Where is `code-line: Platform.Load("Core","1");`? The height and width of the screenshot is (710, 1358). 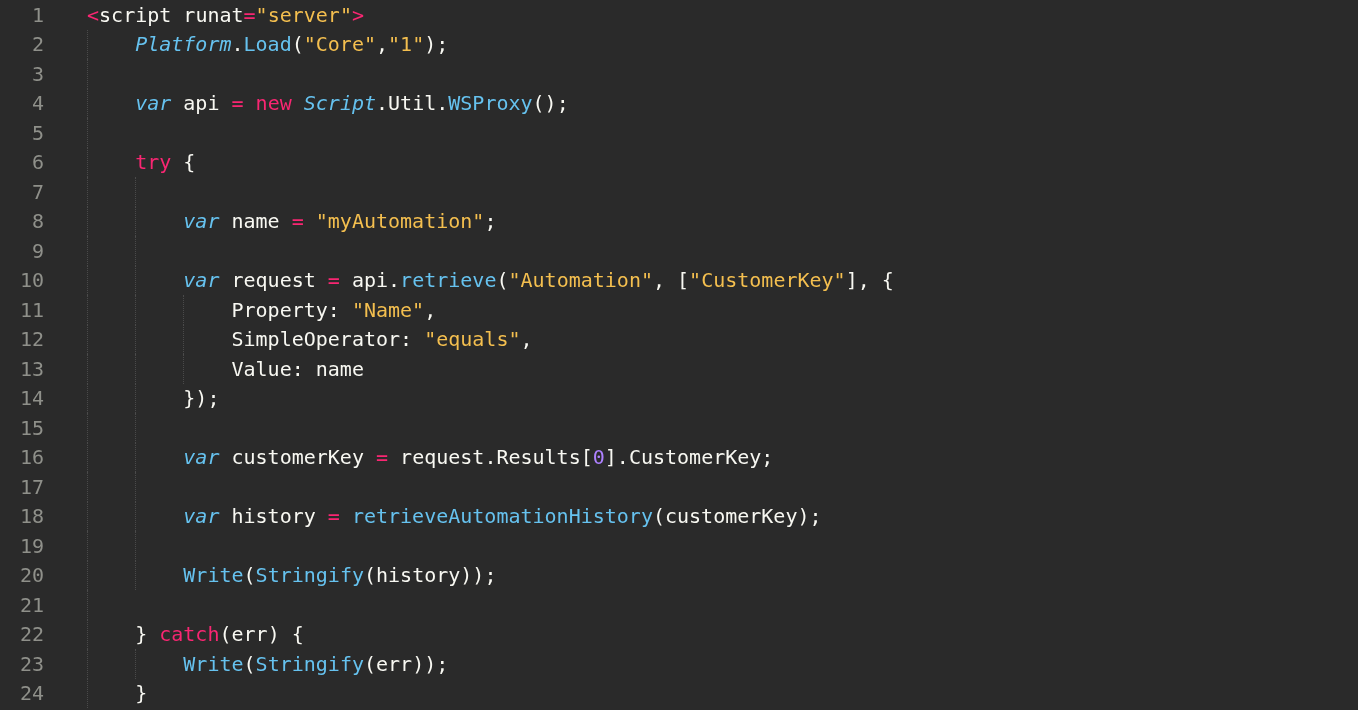 code-line: Platform.Load("Core","1"); is located at coordinates (292, 44).